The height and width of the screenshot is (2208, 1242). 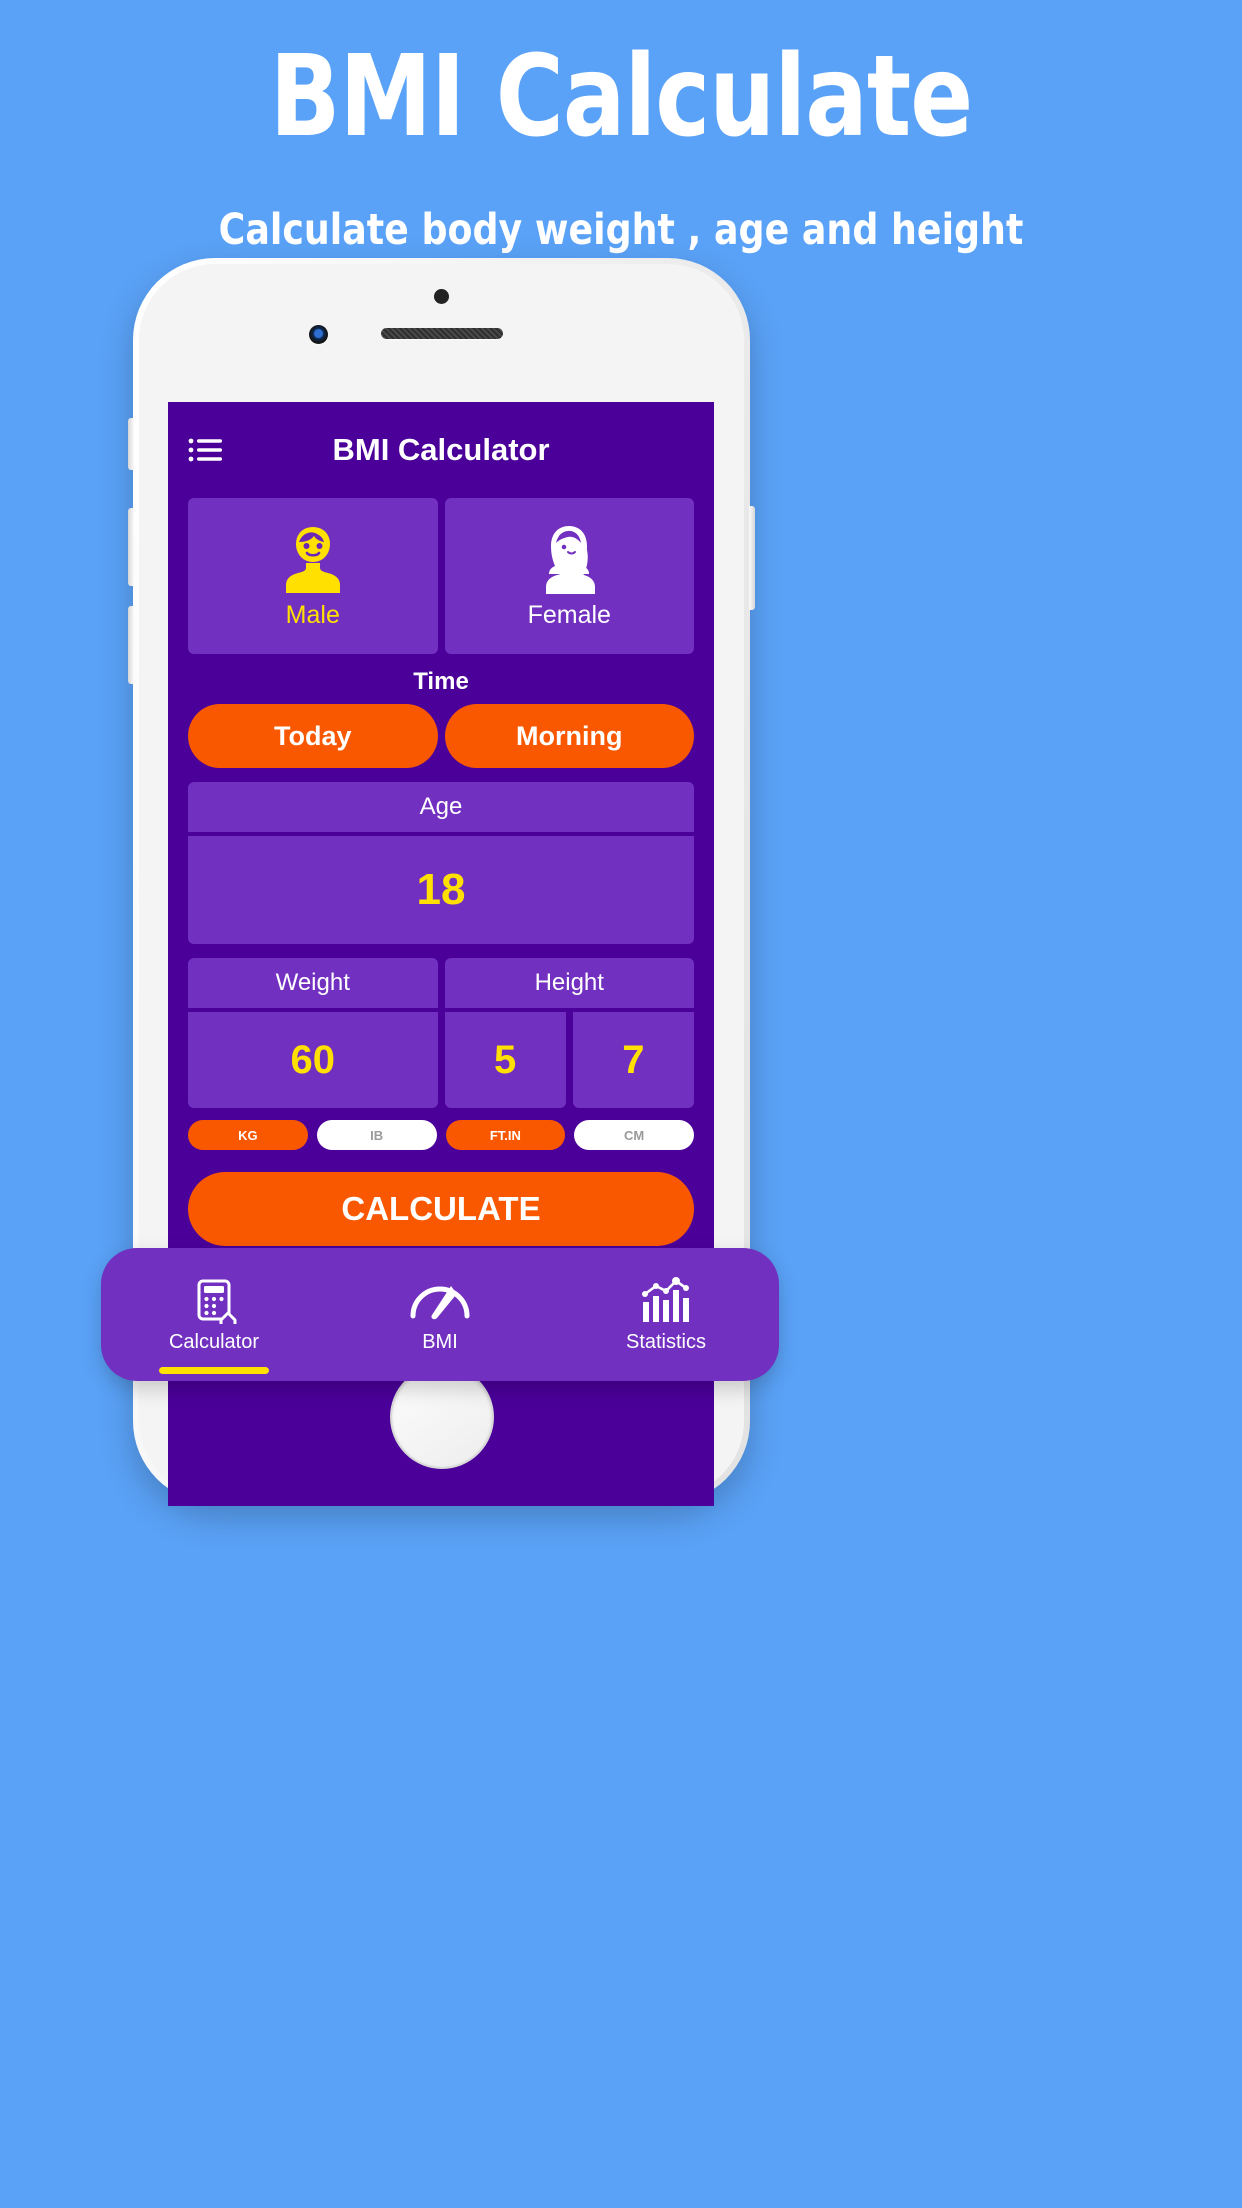 I want to click on proximity-sensor-icon, so click(x=441, y=296).